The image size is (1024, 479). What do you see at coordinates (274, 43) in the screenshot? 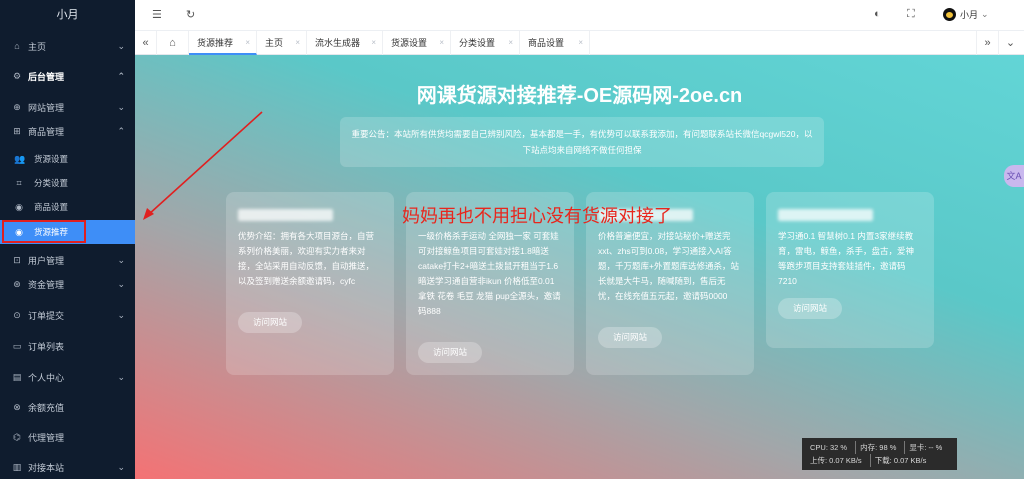
I see `tab-label: 主页` at bounding box center [274, 43].